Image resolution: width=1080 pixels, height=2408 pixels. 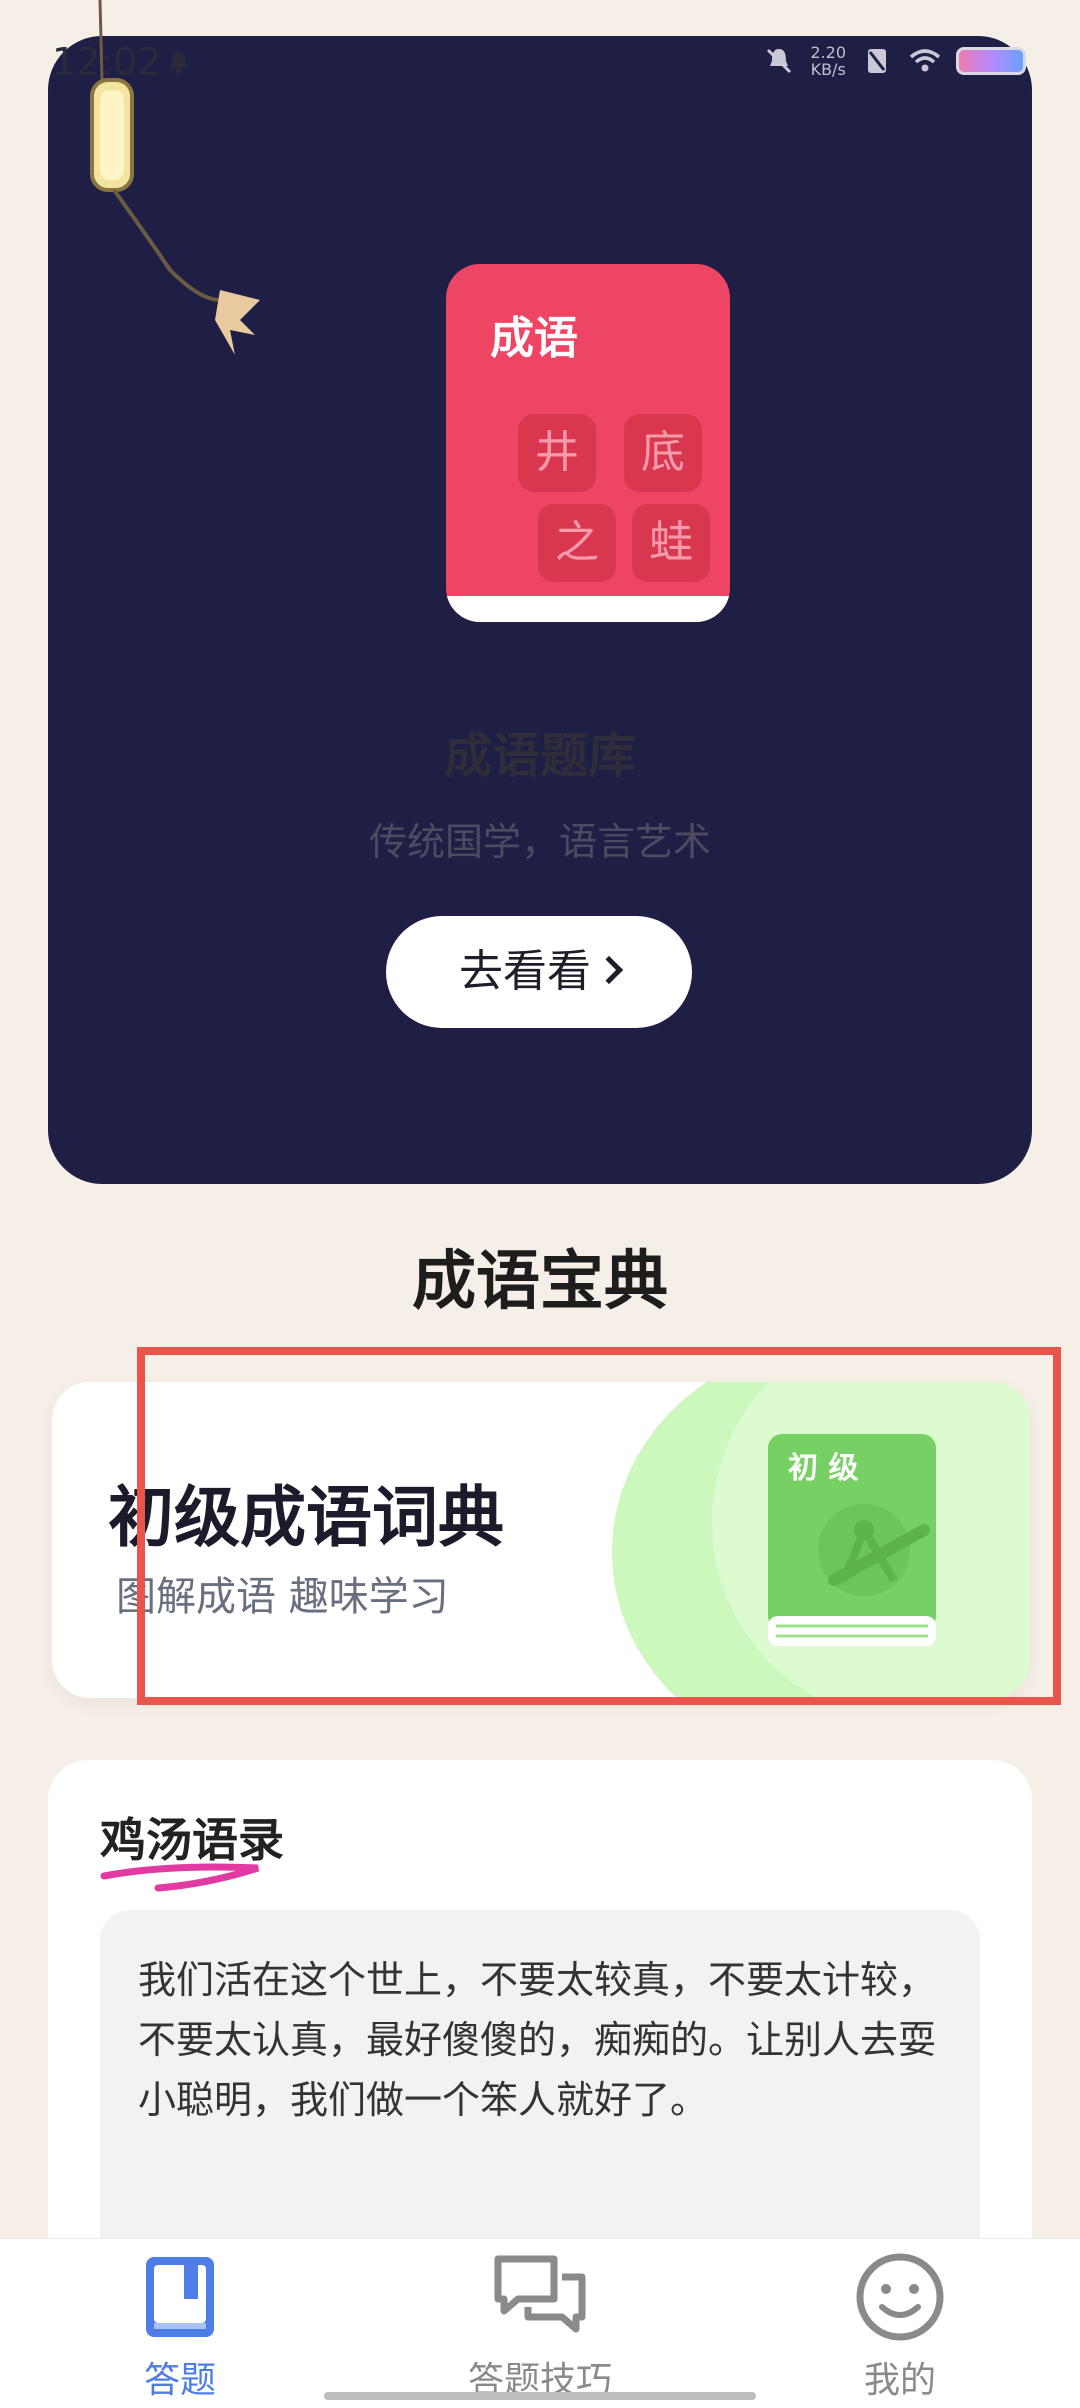 I want to click on bottom-nav: 答题 答题技巧 我的, so click(x=540, y=2323).